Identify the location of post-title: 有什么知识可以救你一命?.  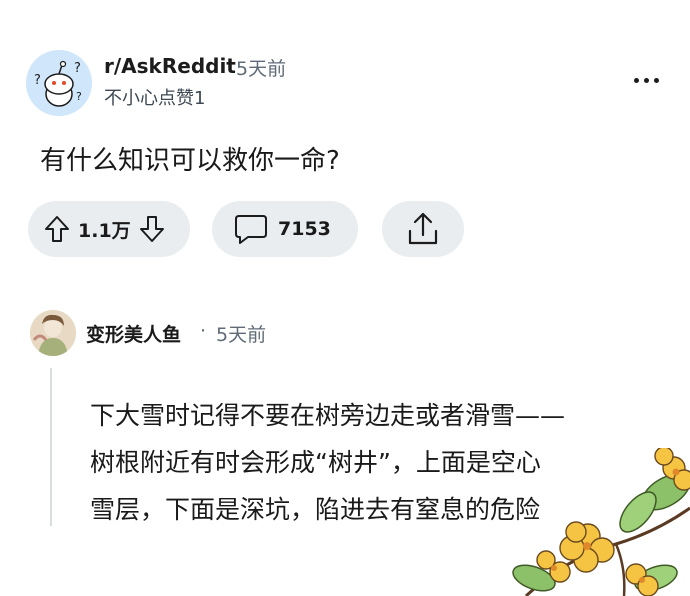
(190, 158).